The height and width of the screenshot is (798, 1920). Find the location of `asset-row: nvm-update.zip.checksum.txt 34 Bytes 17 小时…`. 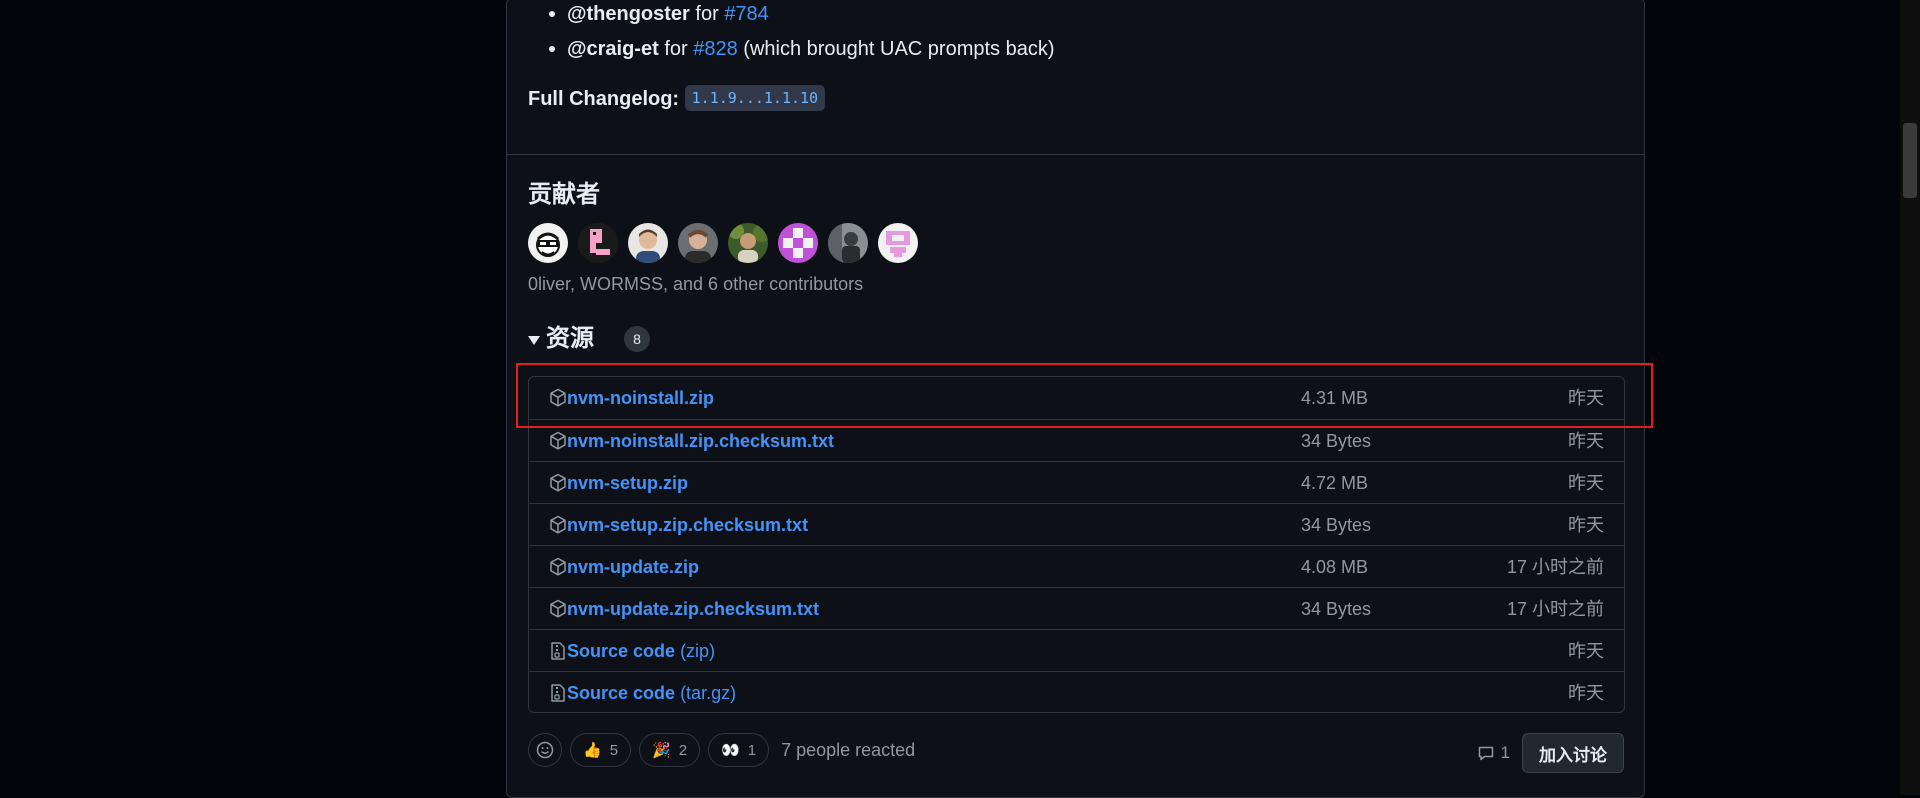

asset-row: nvm-update.zip.checksum.txt 34 Bytes 17 小时… is located at coordinates (1076, 608).